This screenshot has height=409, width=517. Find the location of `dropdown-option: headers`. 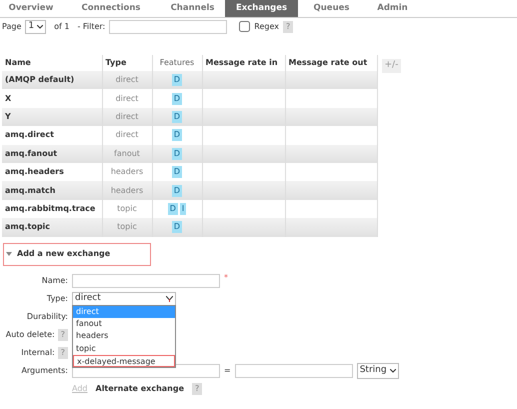

dropdown-option: headers is located at coordinates (124, 336).